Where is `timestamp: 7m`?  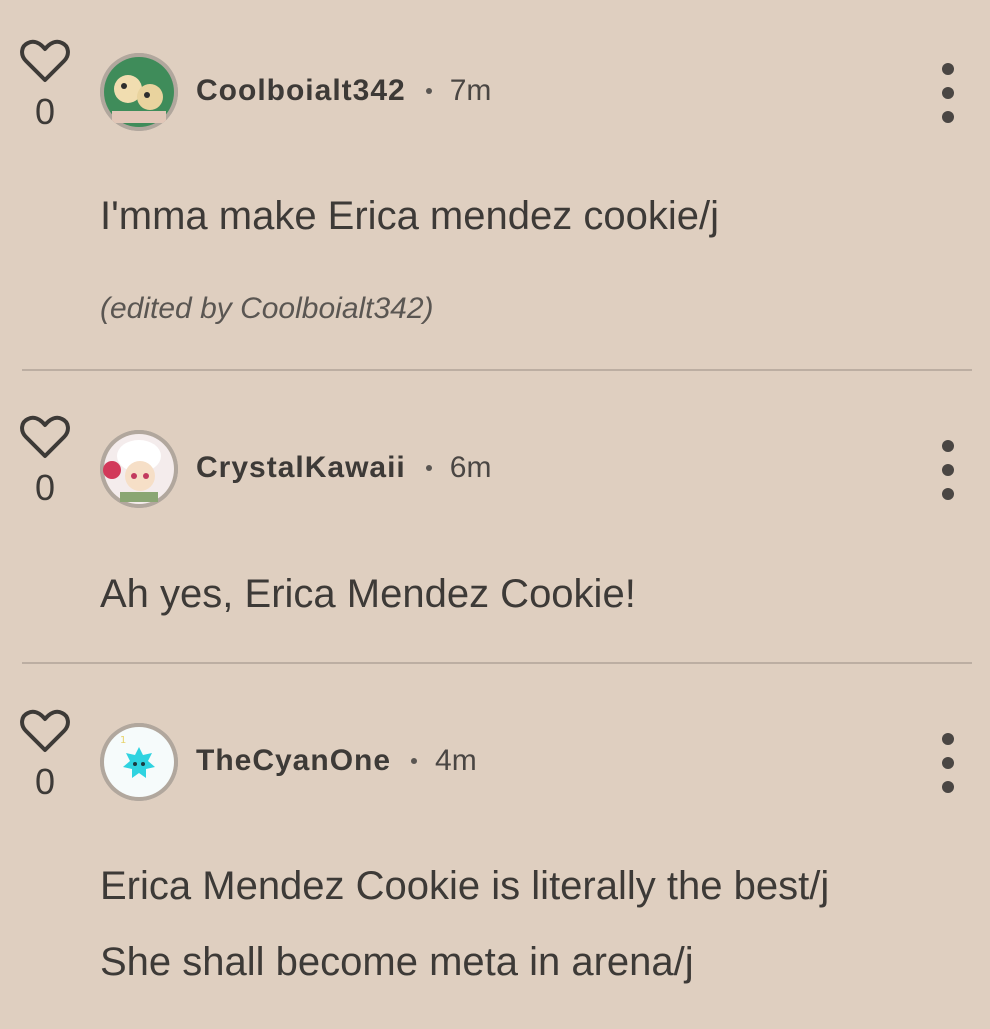 timestamp: 7m is located at coordinates (470, 90).